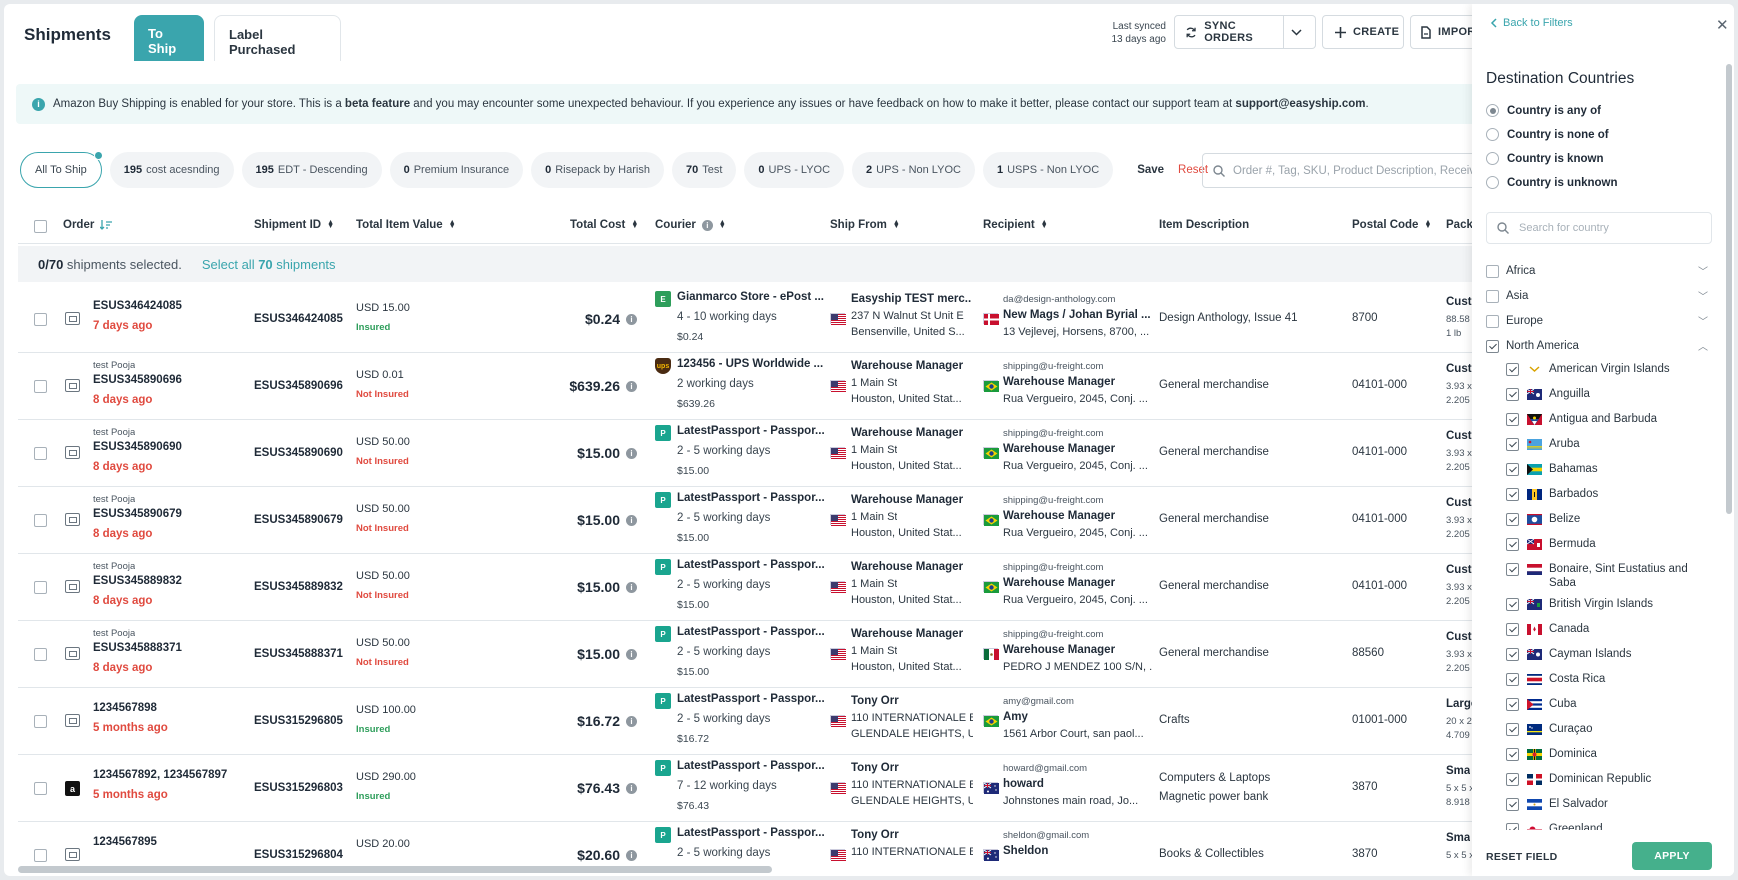 The image size is (1738, 880). Describe the element at coordinates (1229, 32) in the screenshot. I see `sync-orders-button: SYNC ORDERS` at that location.